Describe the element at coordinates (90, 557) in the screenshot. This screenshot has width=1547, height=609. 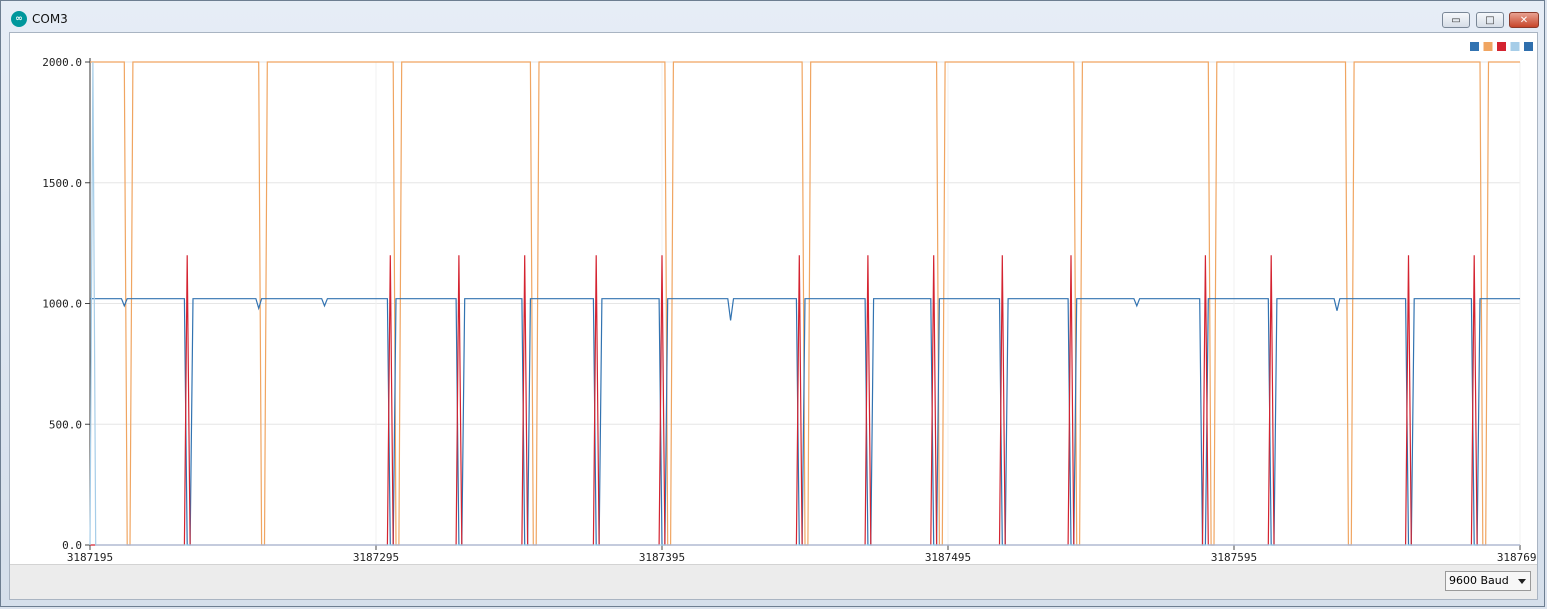
I see `x-tick-label: 3187195` at that location.